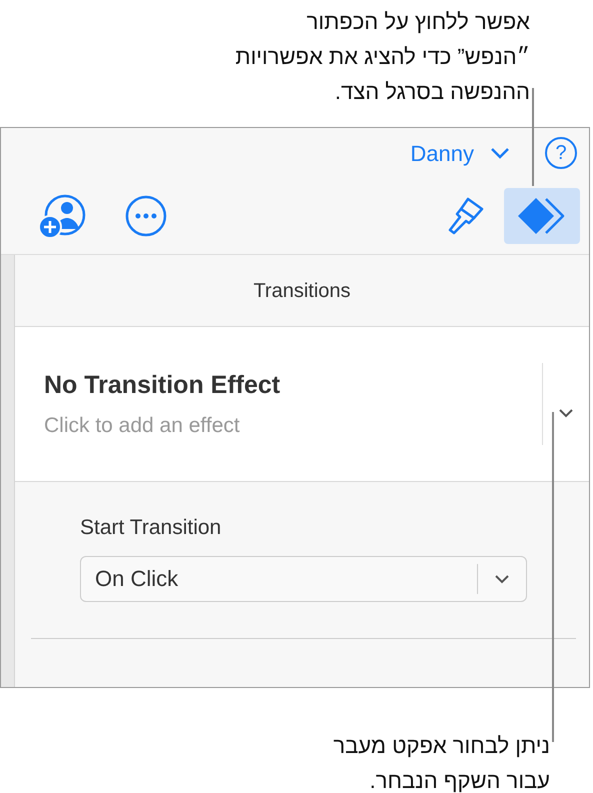 The height and width of the screenshot is (793, 593). Describe the element at coordinates (146, 216) in the screenshot. I see `more-icon` at that location.